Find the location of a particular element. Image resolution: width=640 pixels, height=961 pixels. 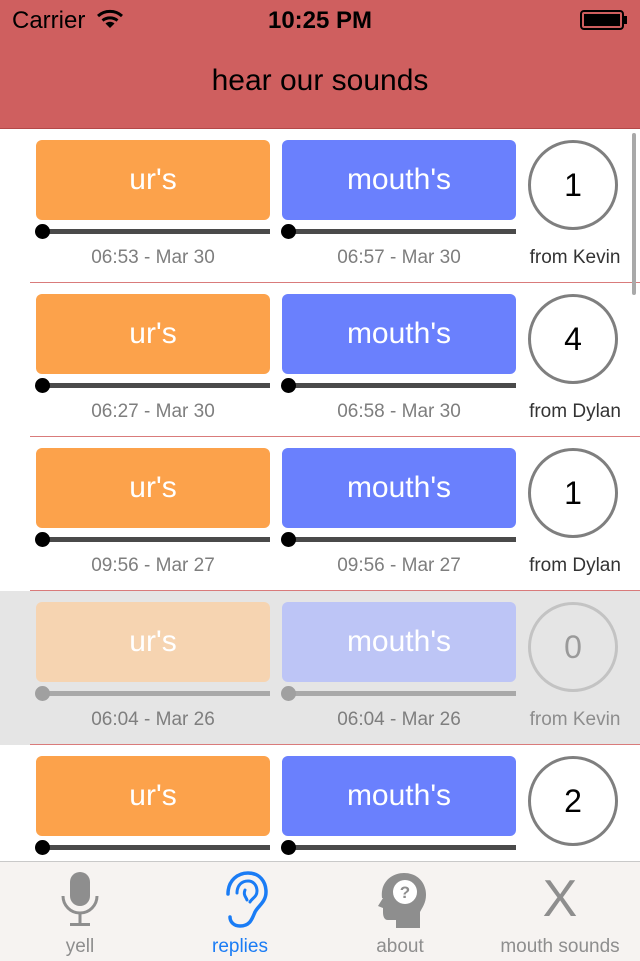

tab-yell: yell is located at coordinates (80, 911).